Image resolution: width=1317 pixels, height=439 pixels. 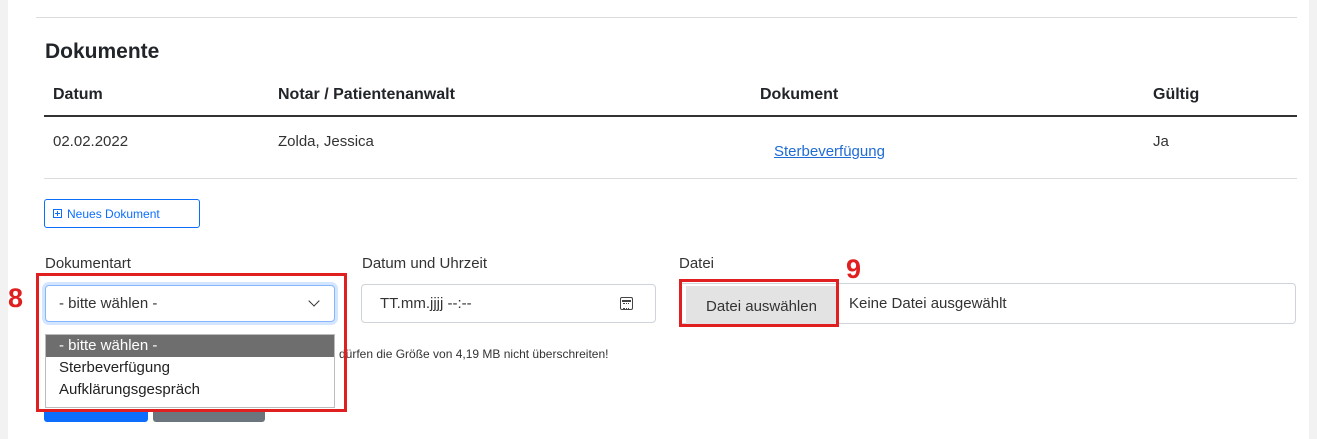 I want to click on cell-gueltig: Ja, so click(x=1161, y=141).